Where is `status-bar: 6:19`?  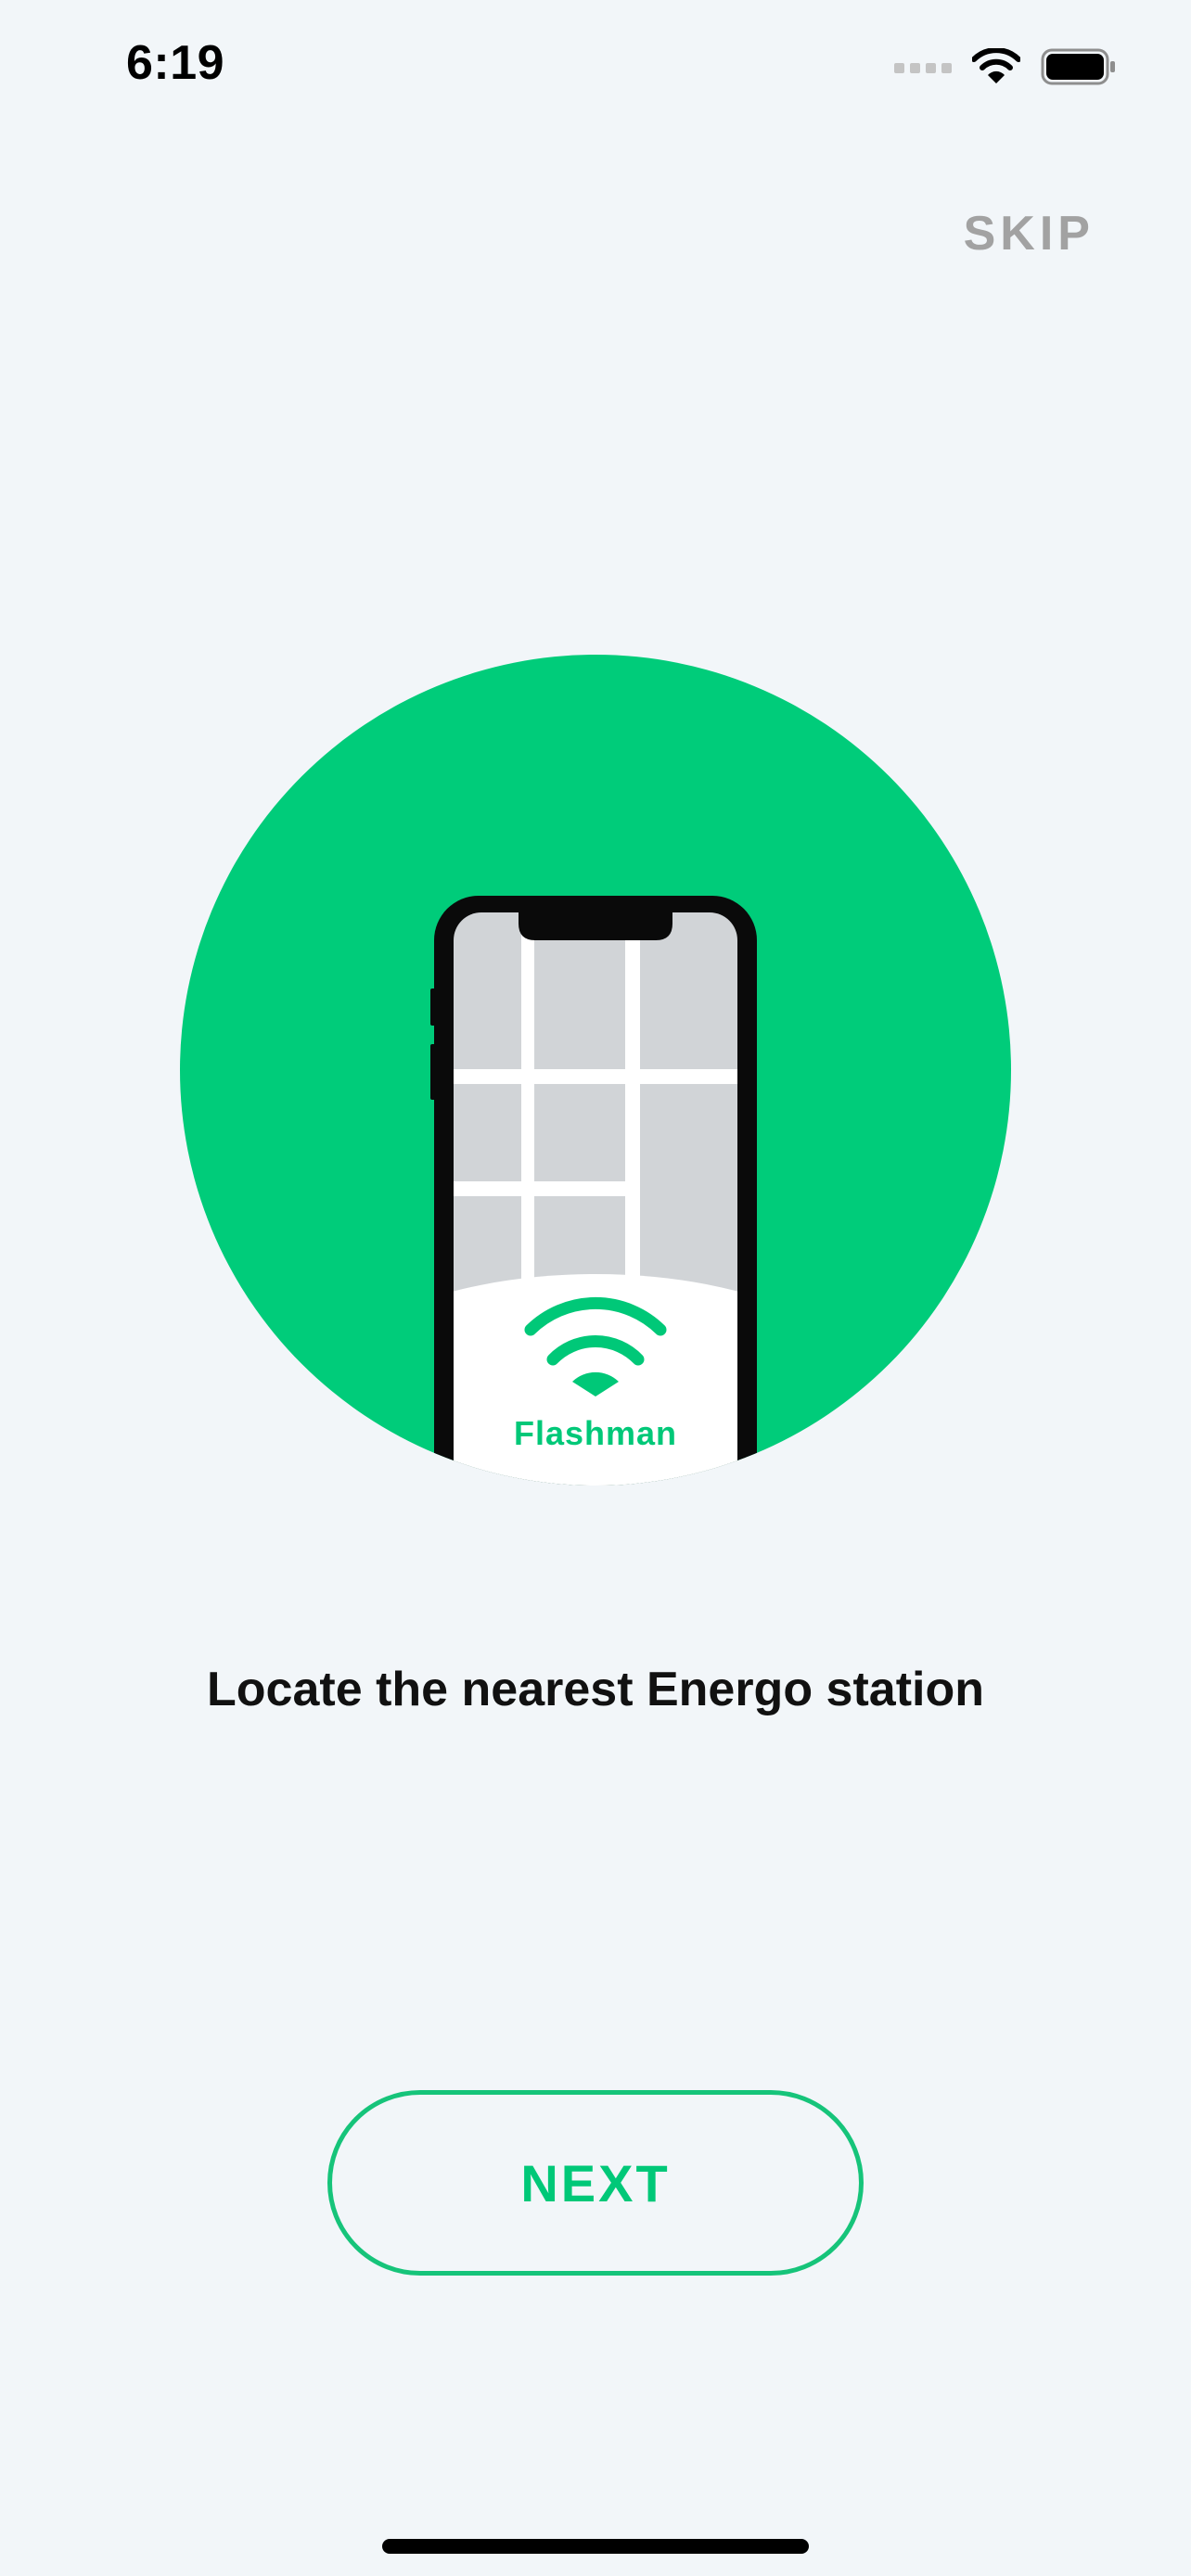
status-bar: 6:19 is located at coordinates (595, 65).